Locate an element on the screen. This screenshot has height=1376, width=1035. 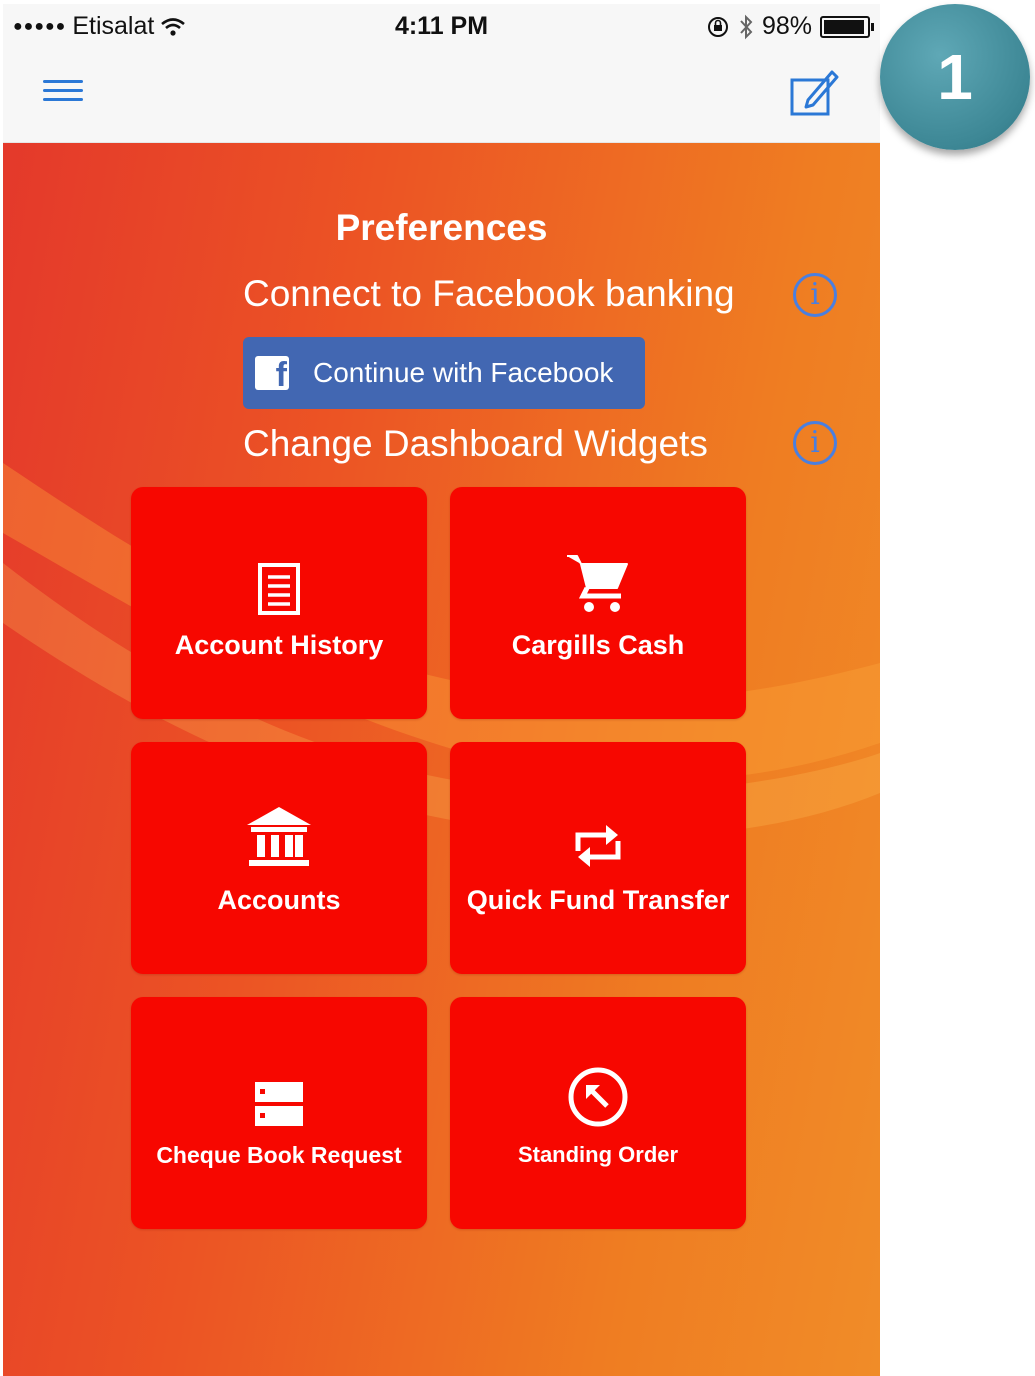
battery-icon is located at coordinates (847, 26).